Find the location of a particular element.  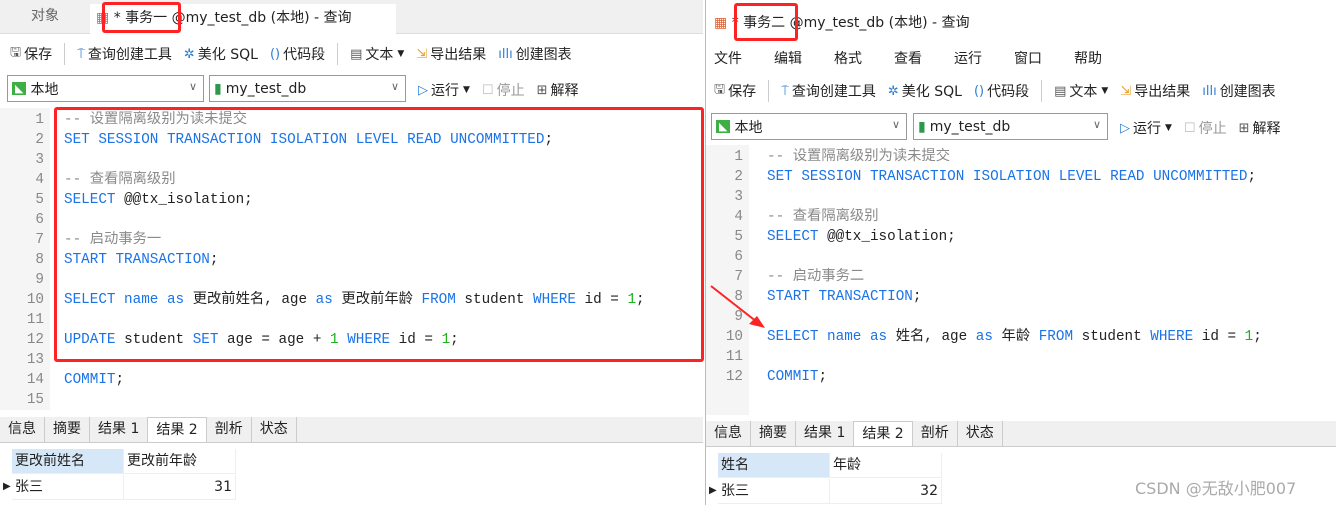

sql-text: ; is located at coordinates (1257, 337).